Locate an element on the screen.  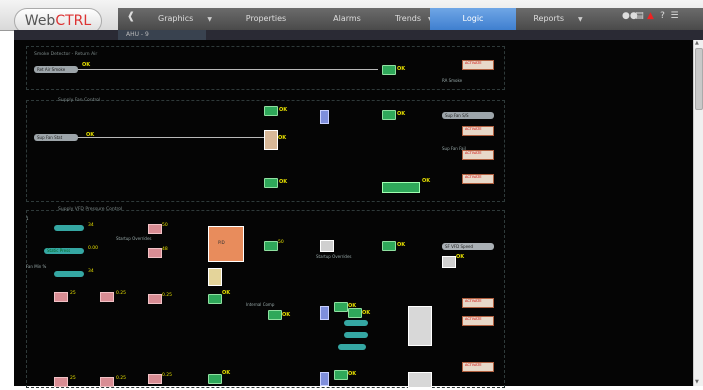
internal-label: Internal Comp is located at coordinates (260, 304).